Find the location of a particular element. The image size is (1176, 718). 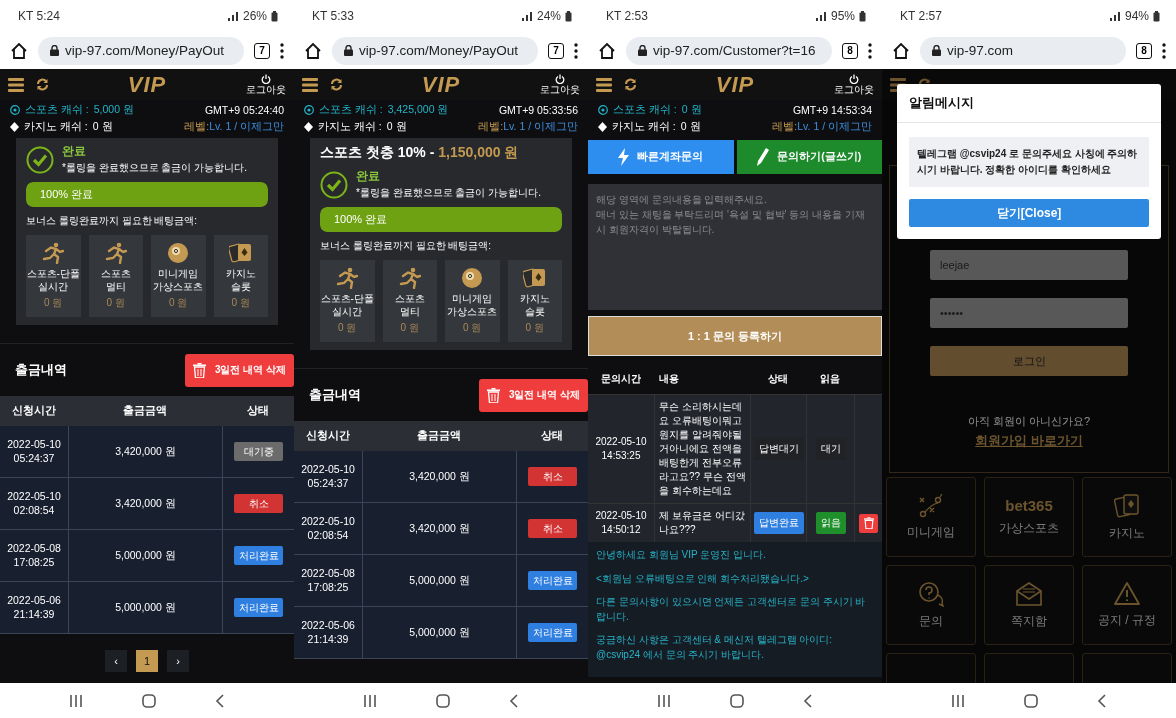

status-time: KT 2:53 is located at coordinates (627, 16).